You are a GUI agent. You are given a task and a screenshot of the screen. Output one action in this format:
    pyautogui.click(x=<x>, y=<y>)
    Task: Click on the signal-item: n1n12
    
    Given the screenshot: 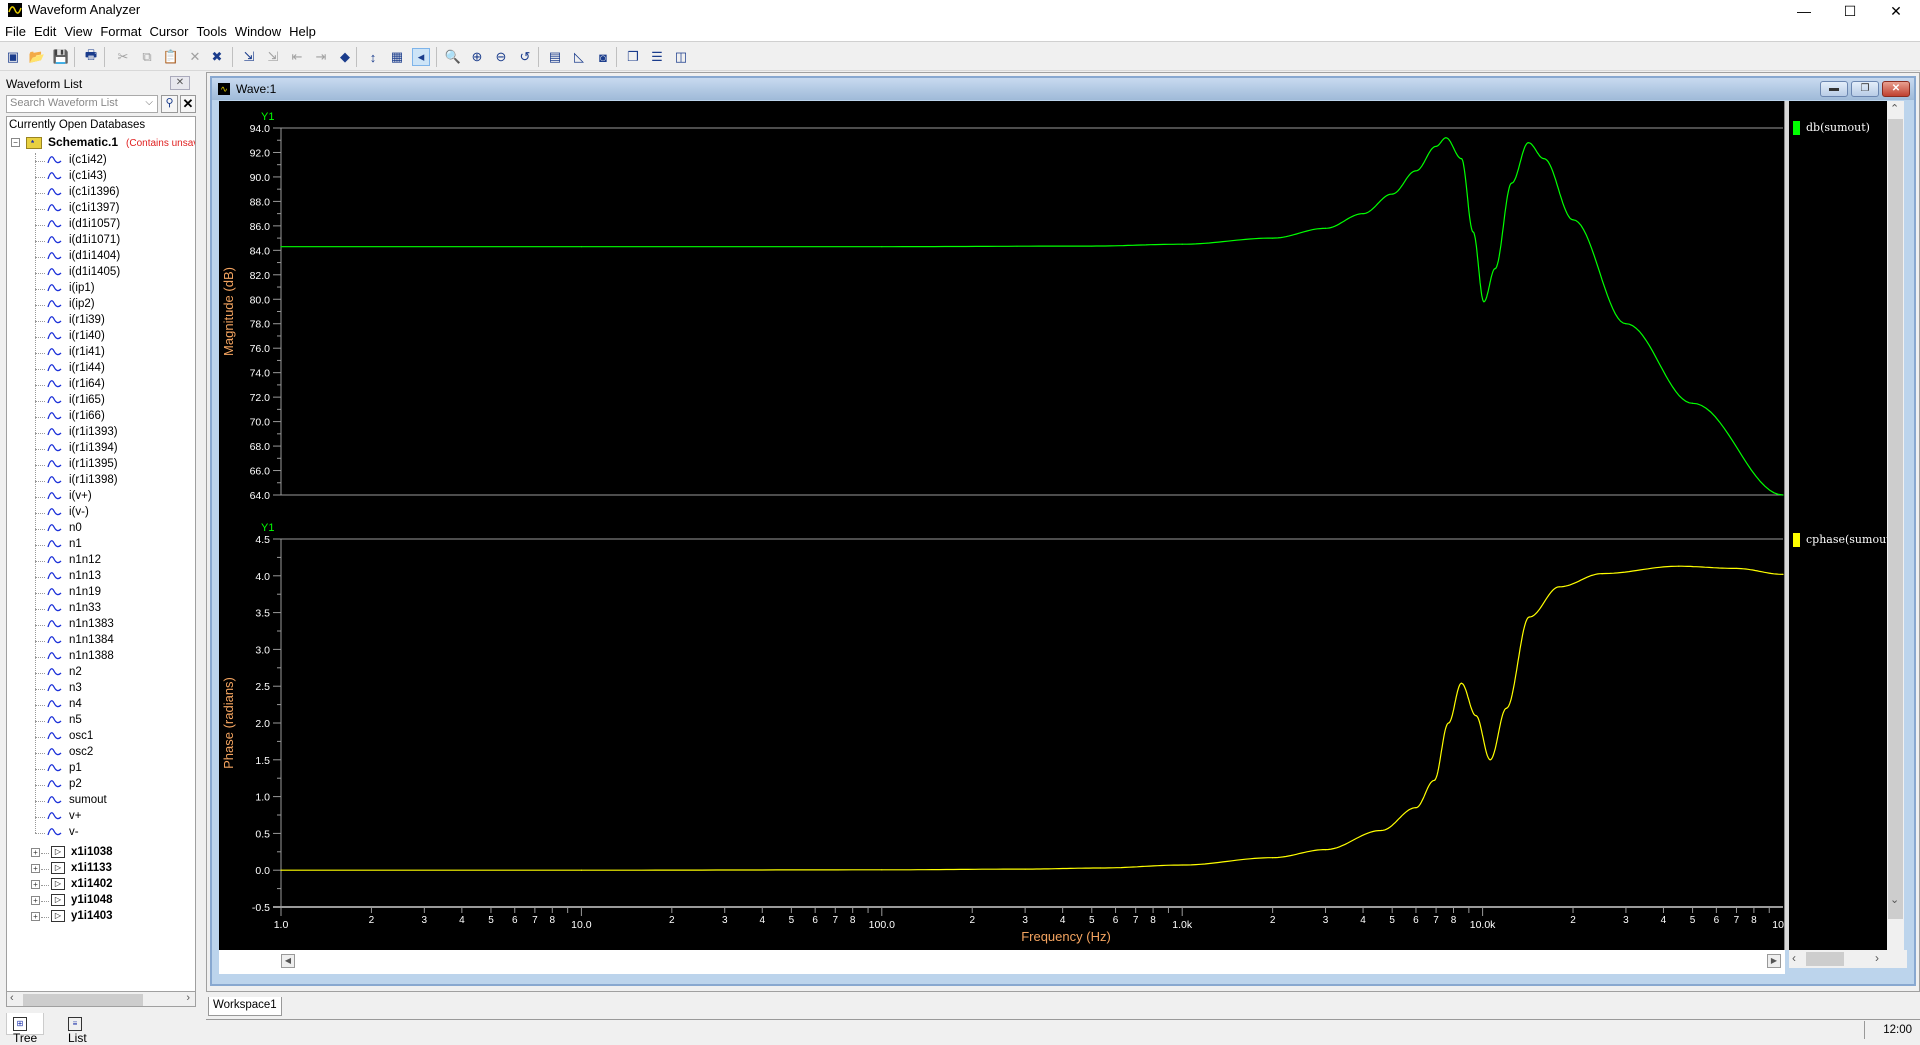 What is the action you would take?
    pyautogui.click(x=101, y=561)
    